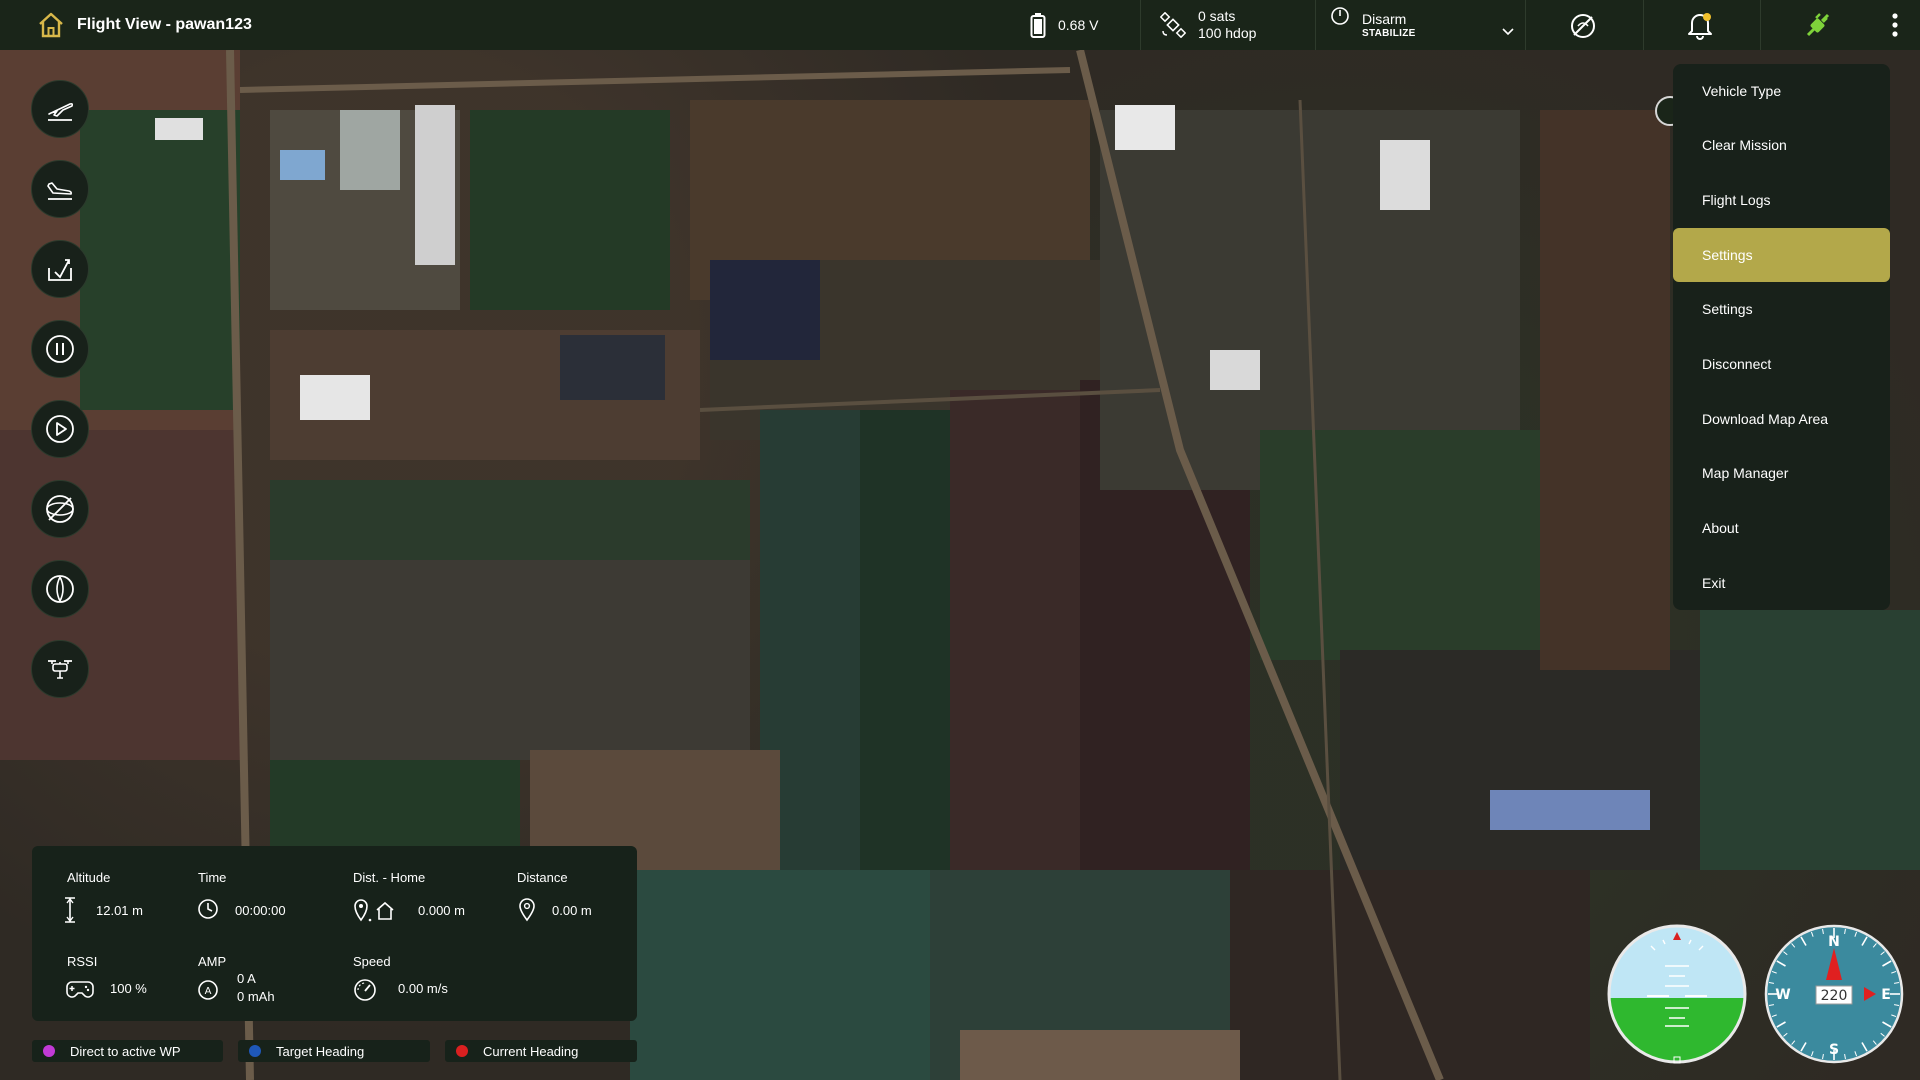 This screenshot has width=1920, height=1080. Describe the element at coordinates (1173, 25) in the screenshot. I see `satellite-icon` at that location.